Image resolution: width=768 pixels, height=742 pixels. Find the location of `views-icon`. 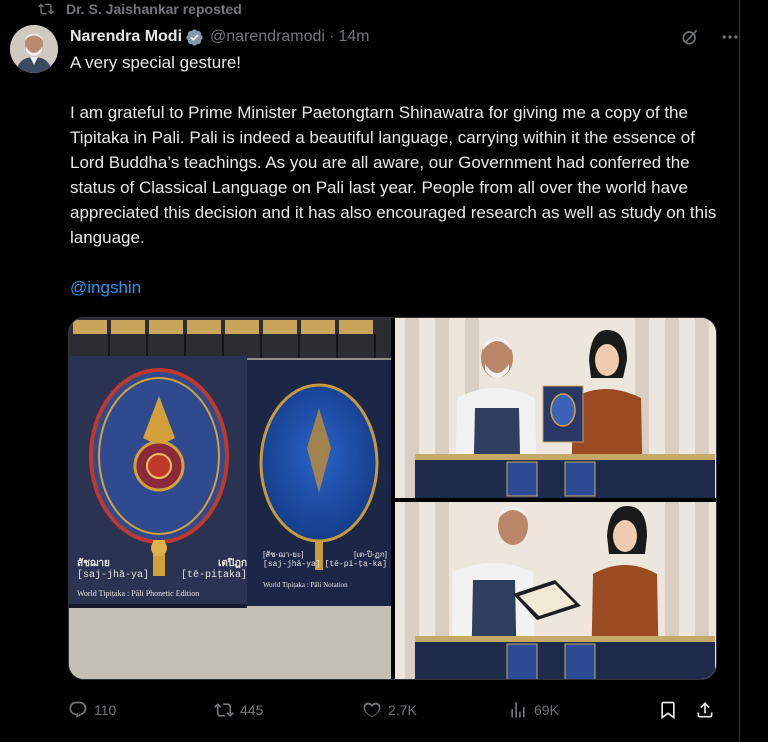

views-icon is located at coordinates (518, 710).